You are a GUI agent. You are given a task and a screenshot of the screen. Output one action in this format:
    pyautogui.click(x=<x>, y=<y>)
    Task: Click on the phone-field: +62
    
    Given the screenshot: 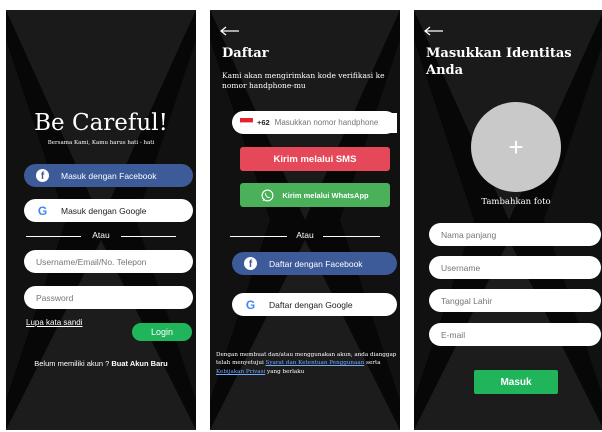 What is the action you would take?
    pyautogui.click(x=314, y=122)
    